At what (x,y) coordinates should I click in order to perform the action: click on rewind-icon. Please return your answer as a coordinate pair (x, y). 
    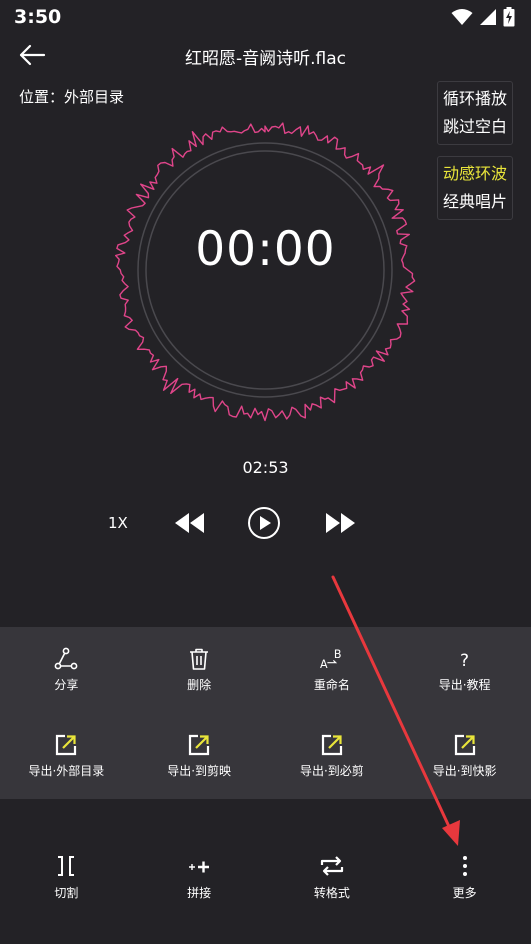
    Looking at the image, I should click on (189, 523).